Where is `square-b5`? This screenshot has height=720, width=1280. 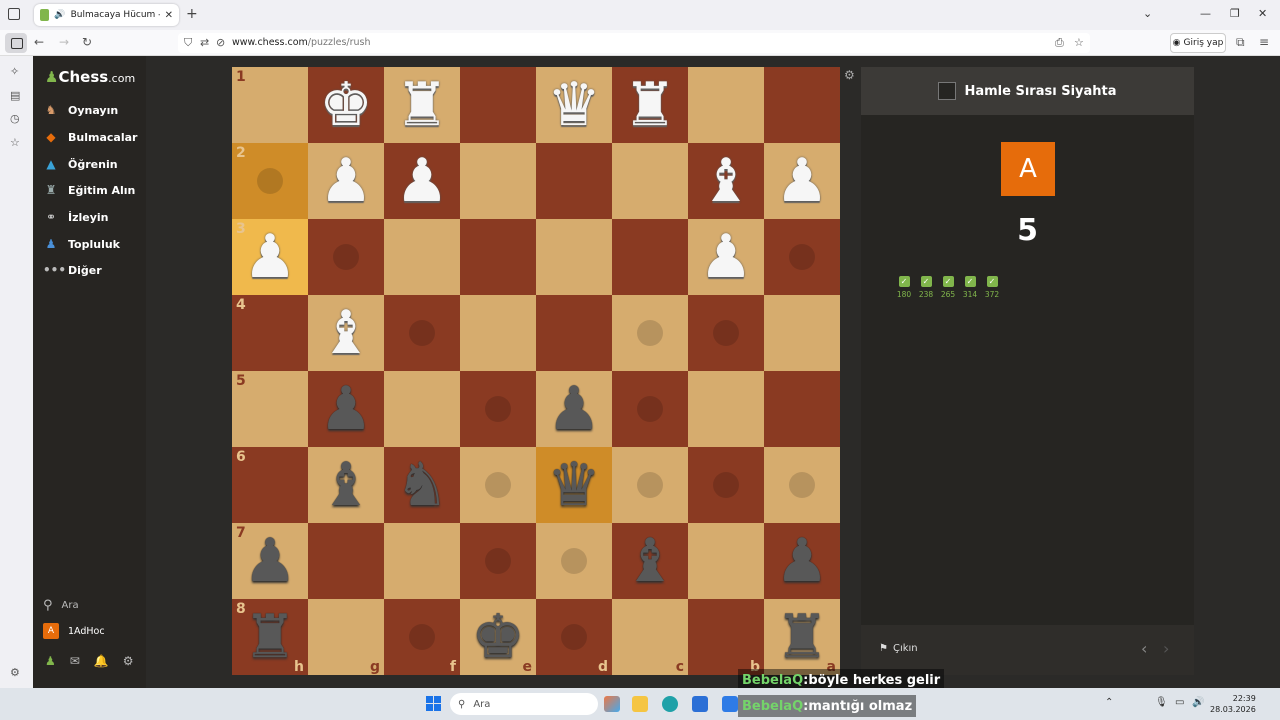 square-b5 is located at coordinates (726, 409).